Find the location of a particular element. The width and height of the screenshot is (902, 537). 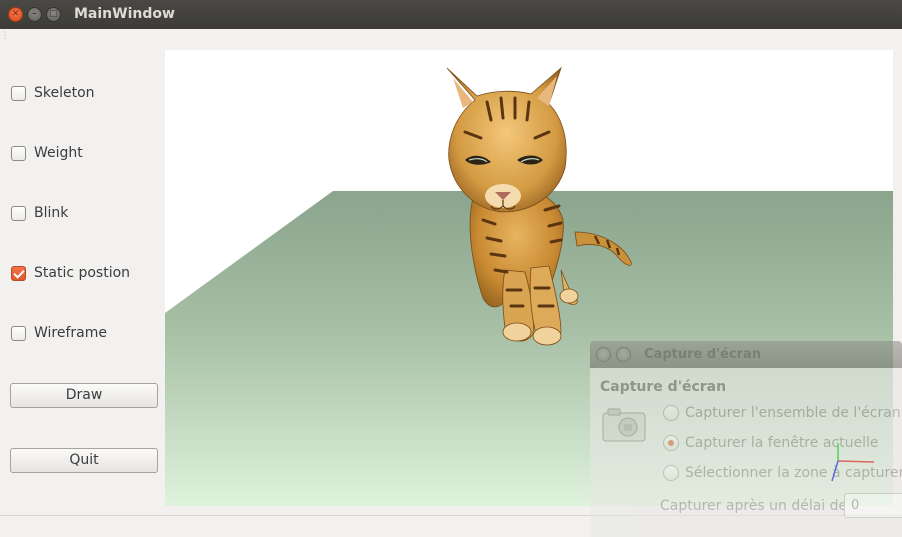

checkbox-label: Weight is located at coordinates (58, 153).